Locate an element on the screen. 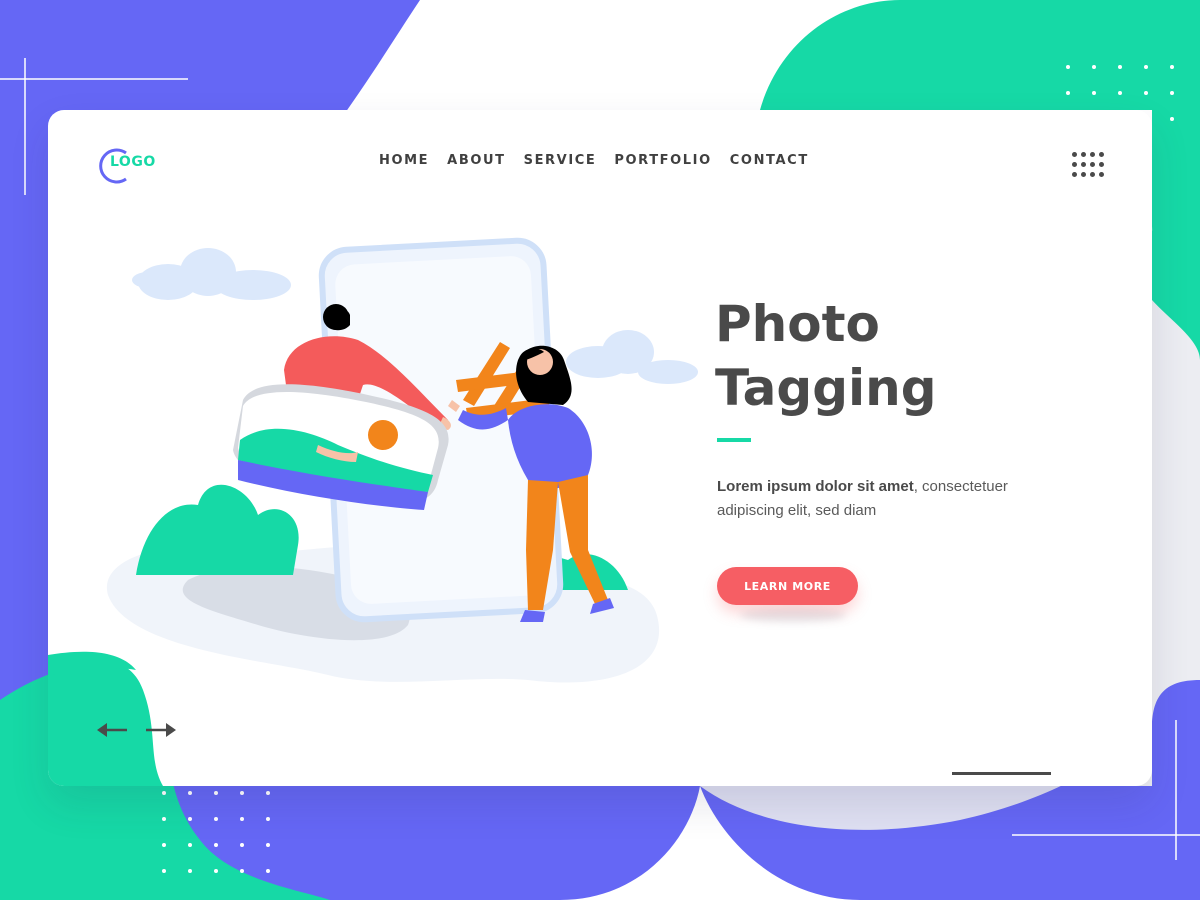 This screenshot has height=900, width=1200. arrow-left-icon is located at coordinates (112, 730).